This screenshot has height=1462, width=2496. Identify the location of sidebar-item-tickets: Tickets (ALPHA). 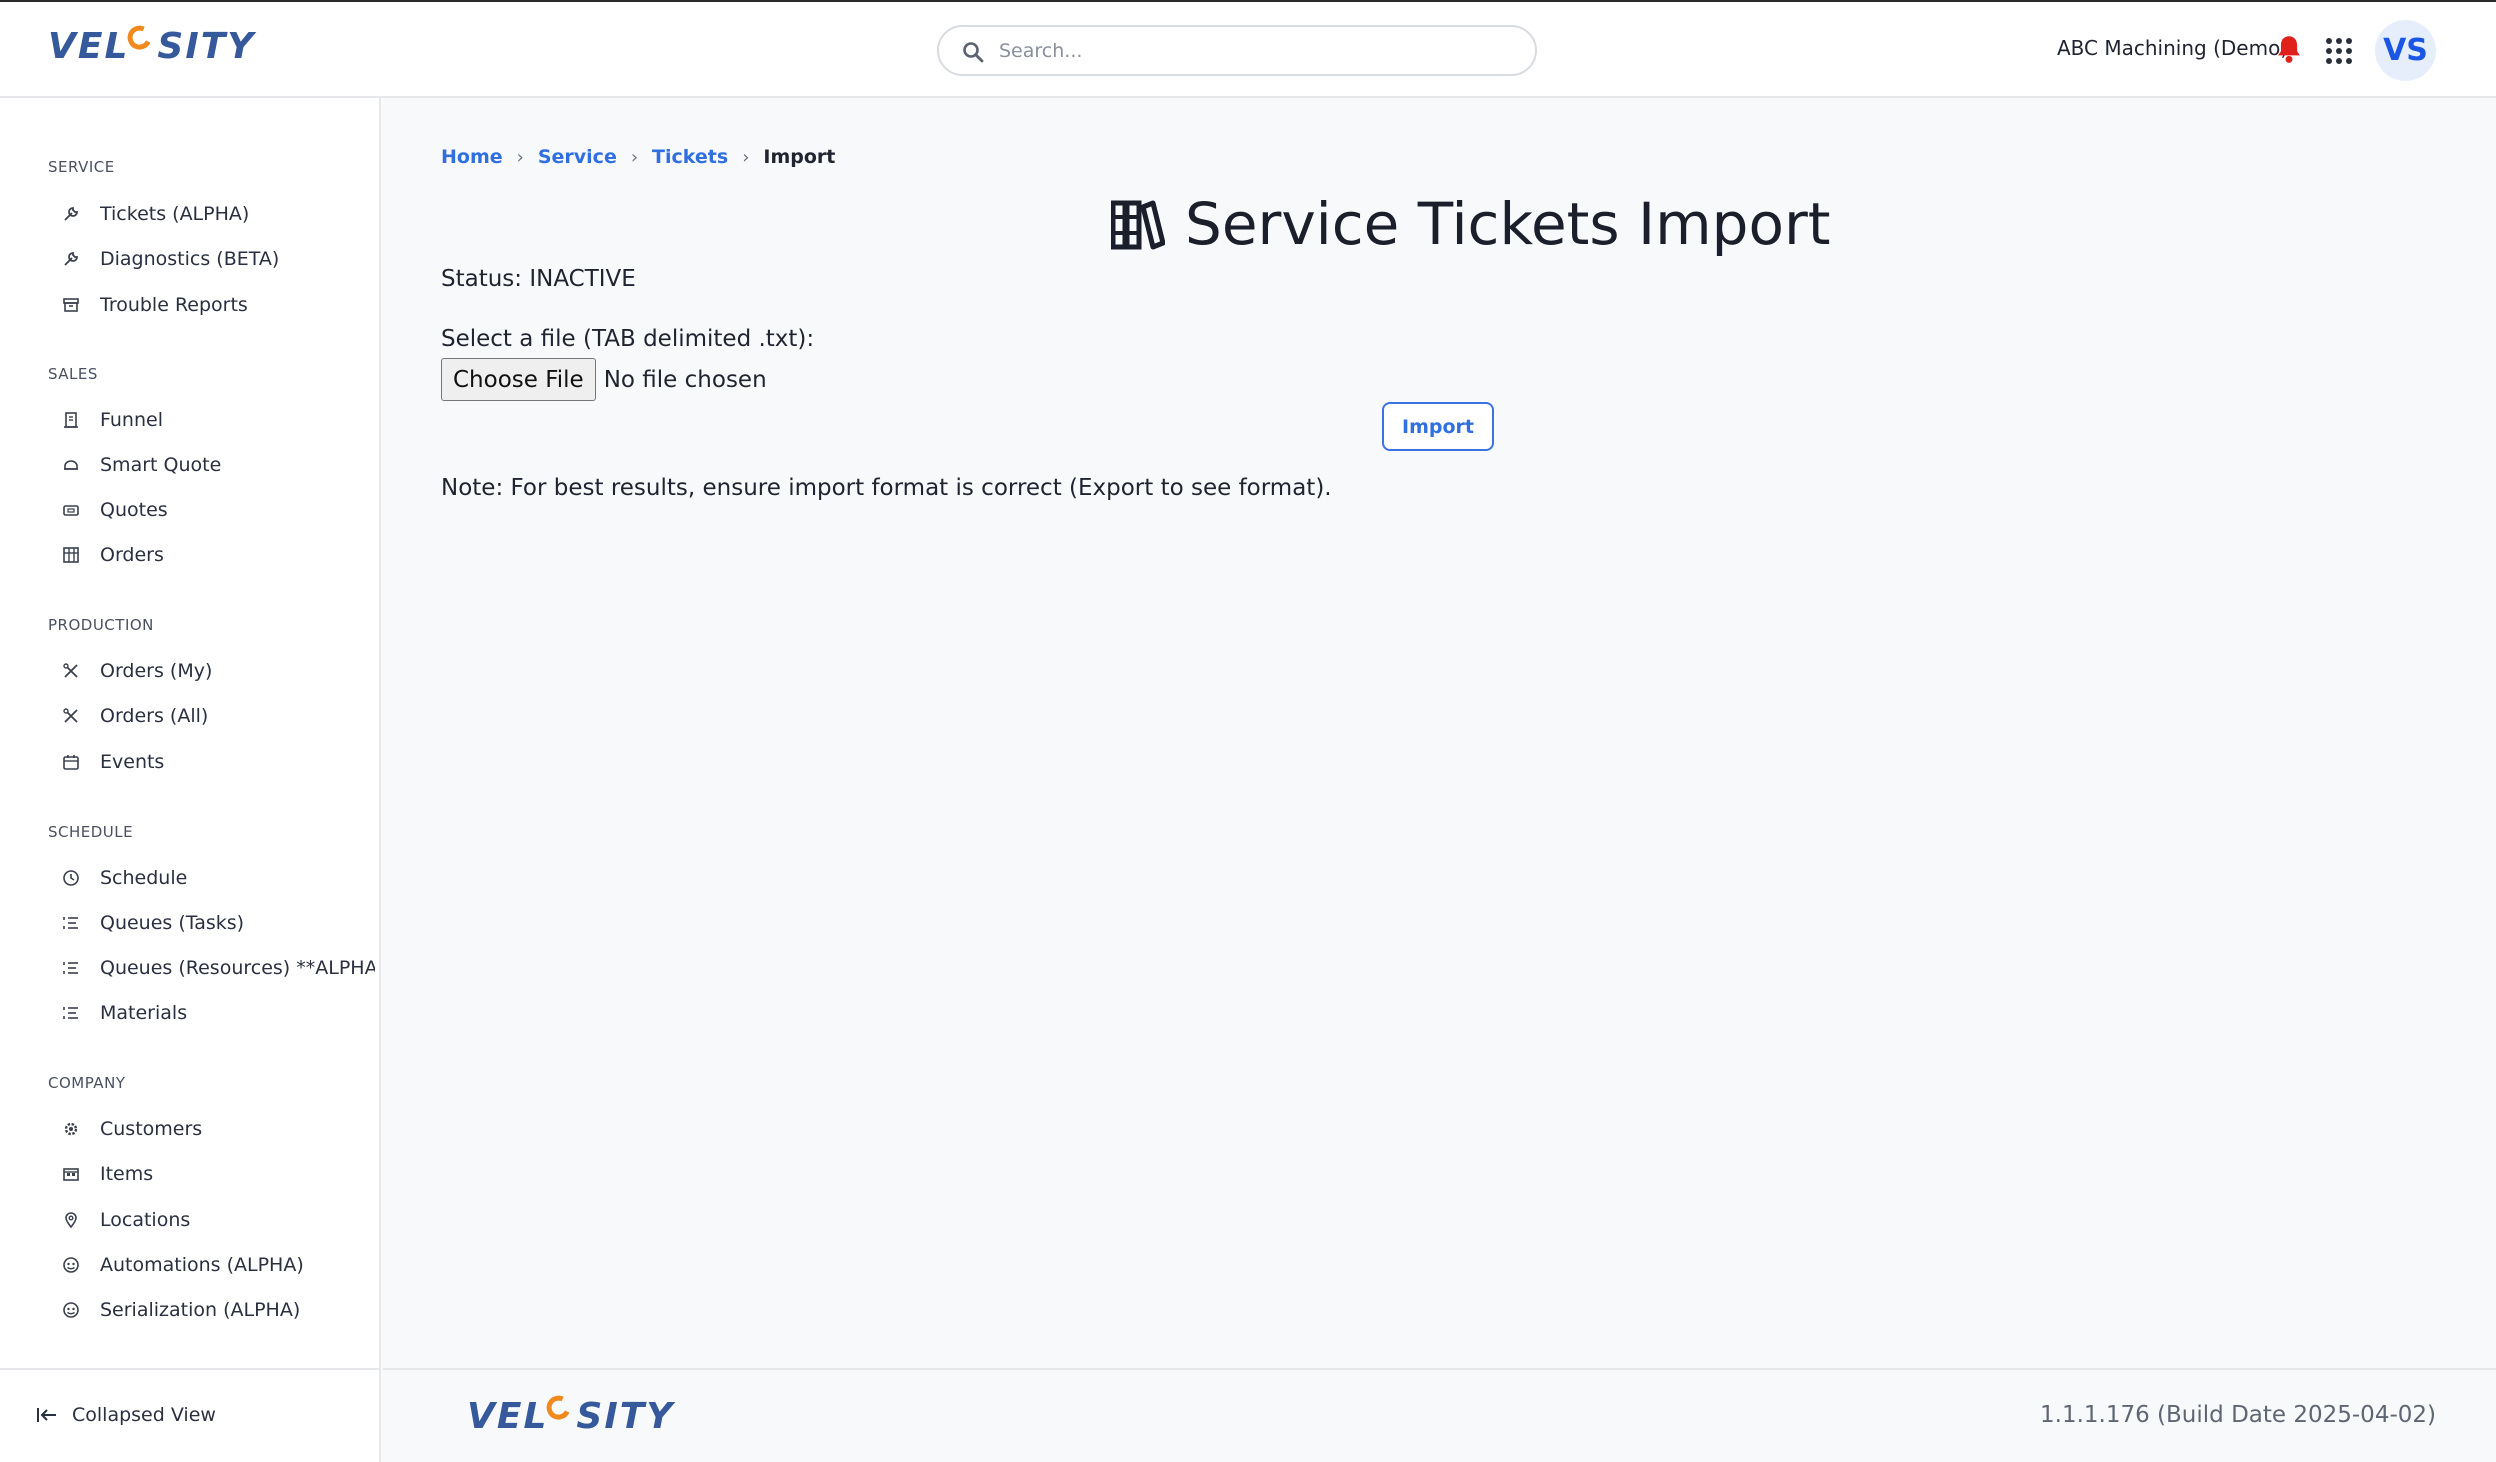
(217, 214).